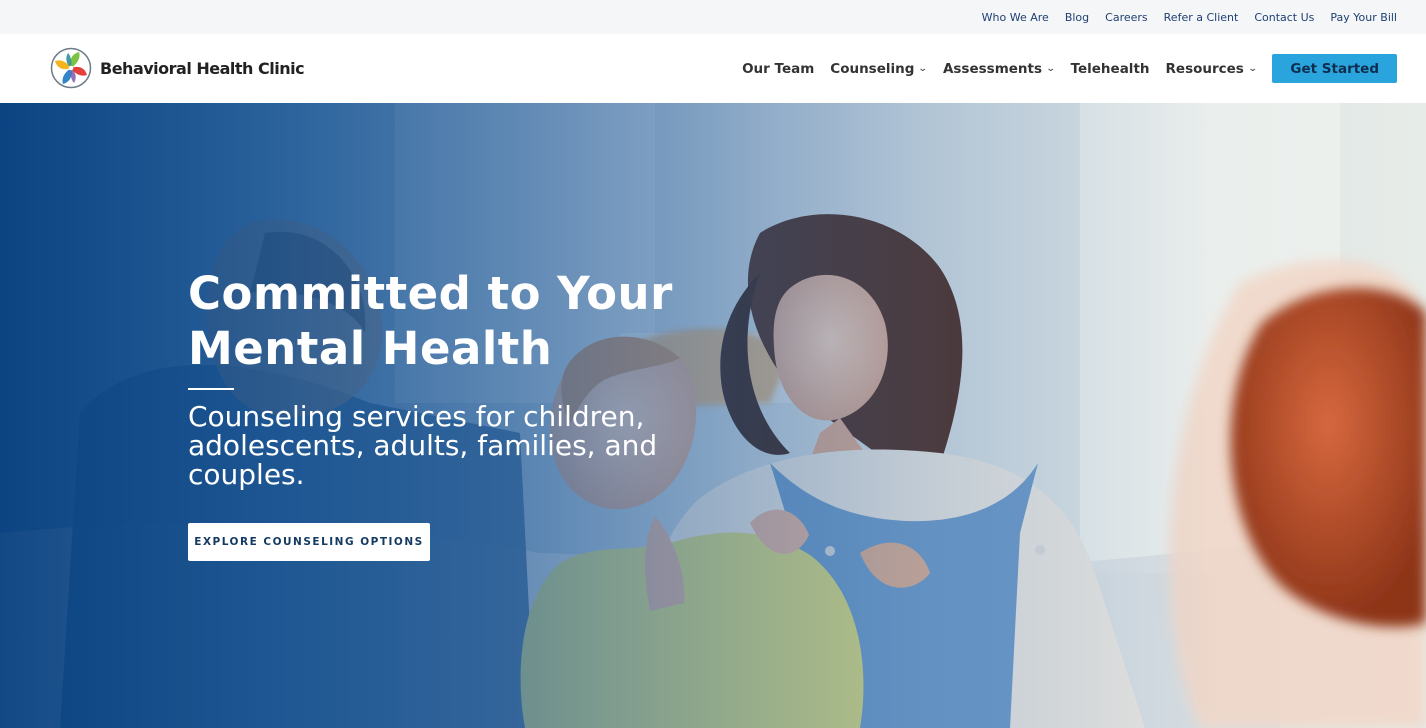 The height and width of the screenshot is (728, 1426). Describe the element at coordinates (1015, 17) in the screenshot. I see `utility-link-who-we-are: Who We Are` at that location.